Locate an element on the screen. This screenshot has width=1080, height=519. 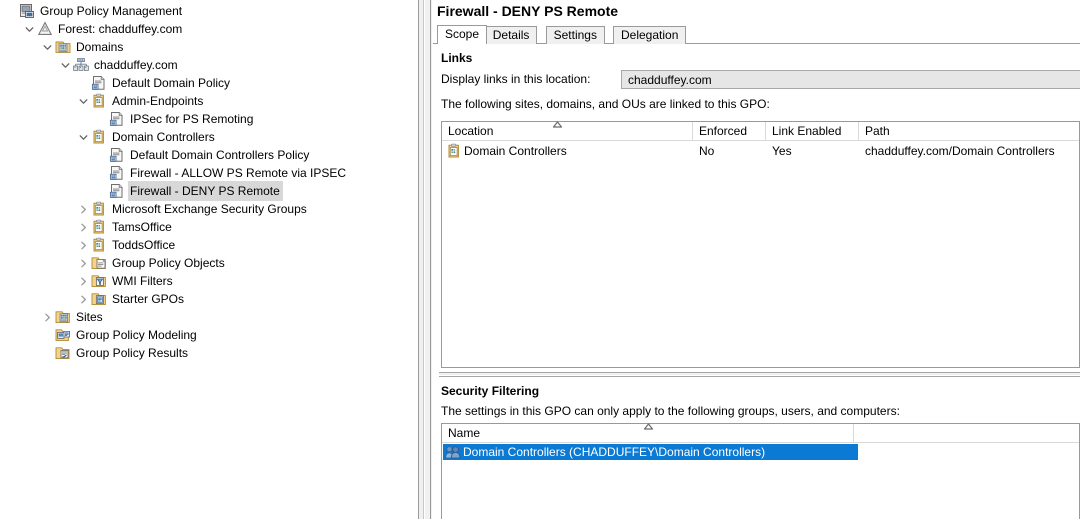
tree-item-domains: Domains is located at coordinates (83, 47).